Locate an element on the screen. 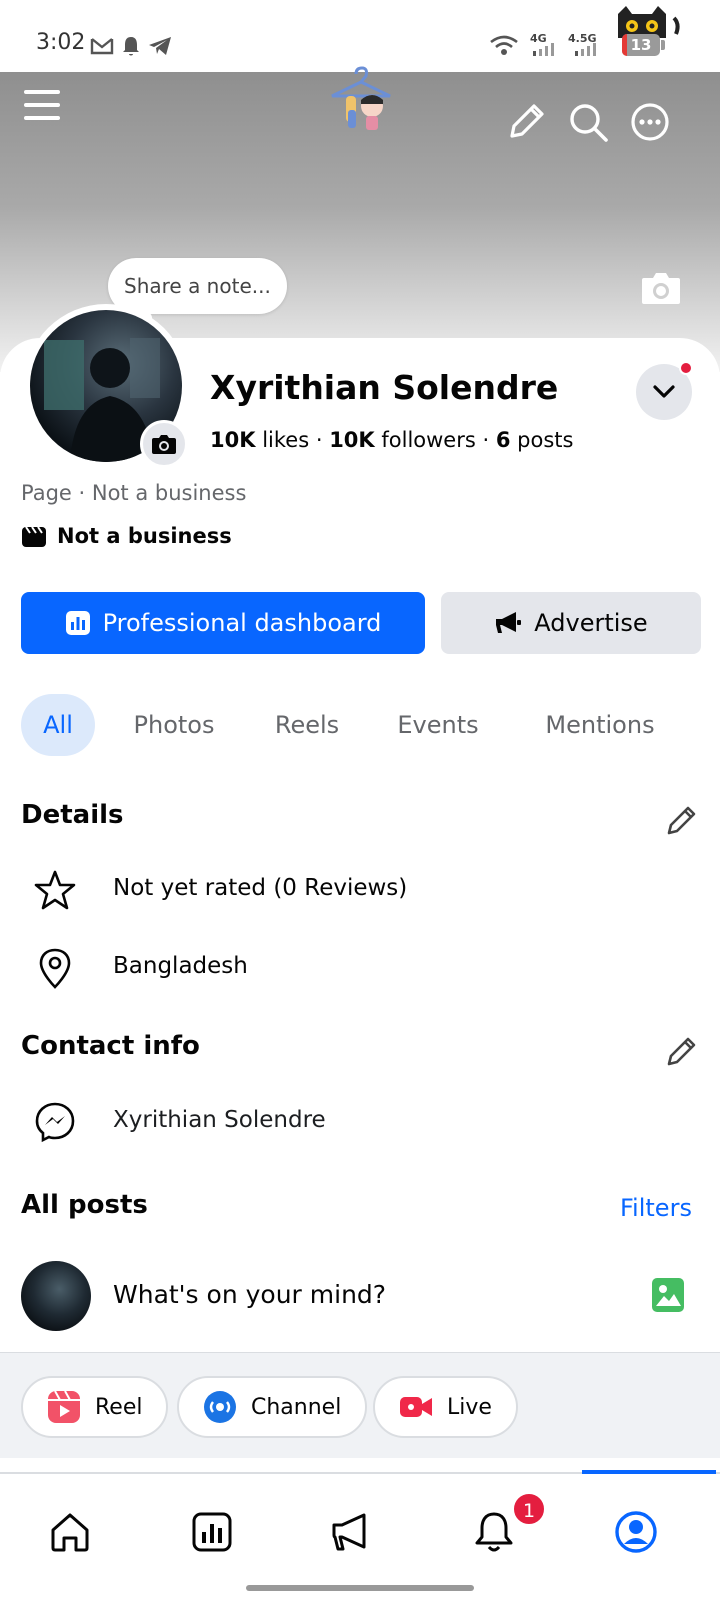 The image size is (720, 1600). chevron-down-icon is located at coordinates (664, 391).